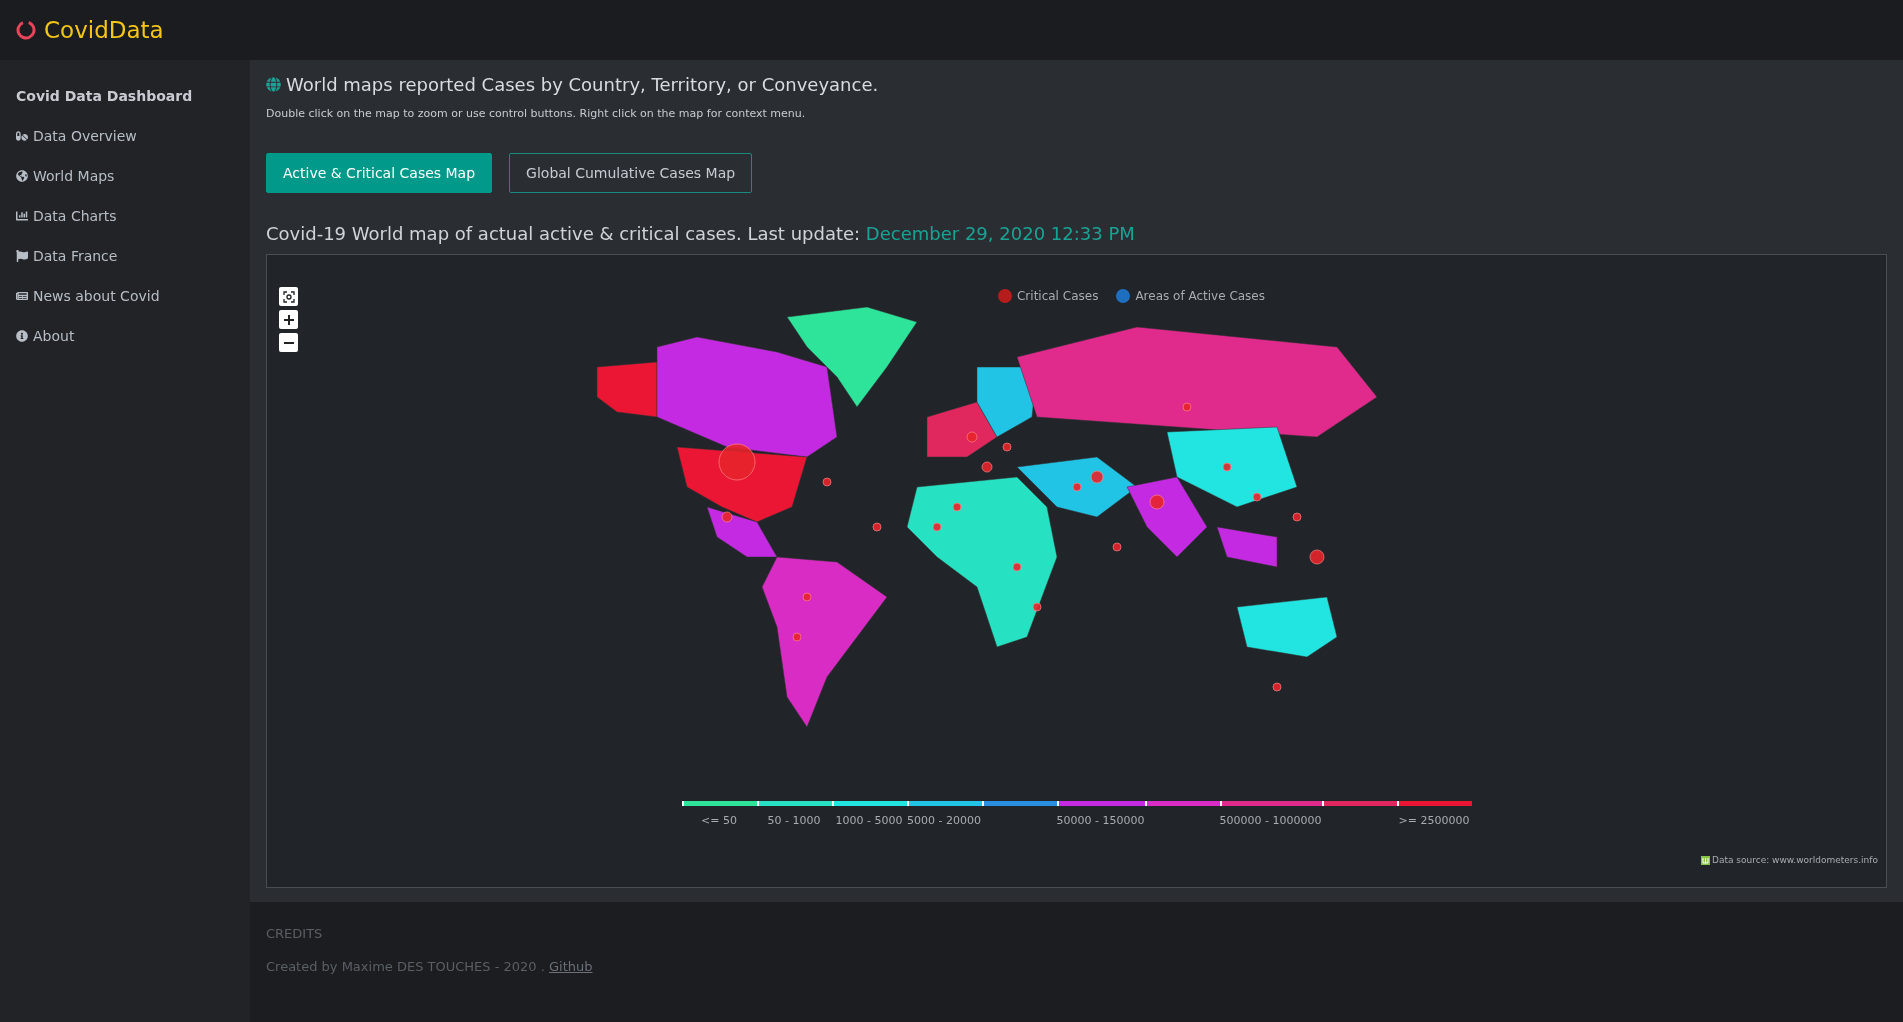 The height and width of the screenshot is (1022, 1903). I want to click on scale-label: 50 - 1000, so click(794, 820).